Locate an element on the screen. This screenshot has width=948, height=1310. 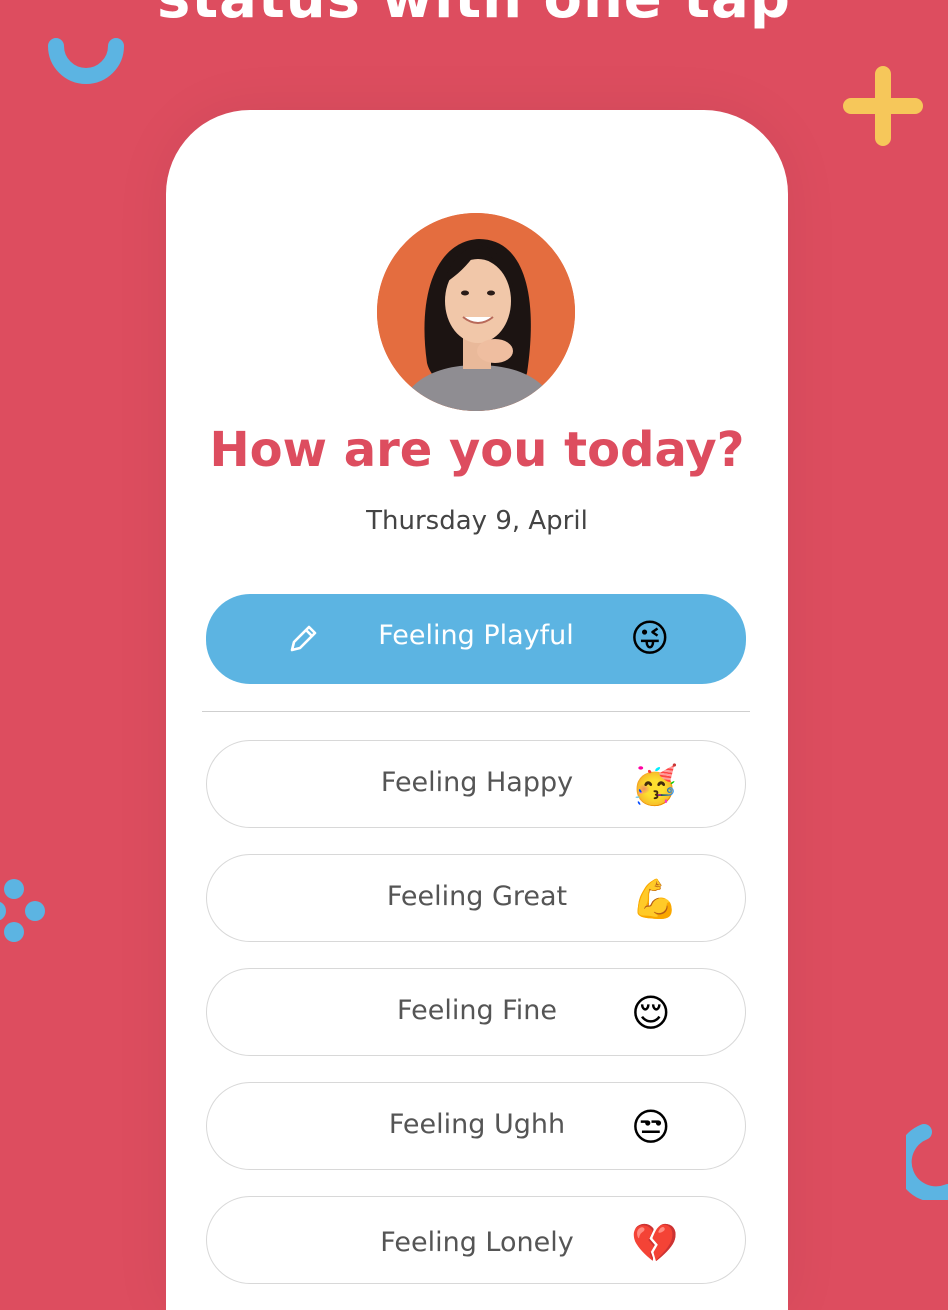
date-label: Thursday 9, April is located at coordinates (477, 521).